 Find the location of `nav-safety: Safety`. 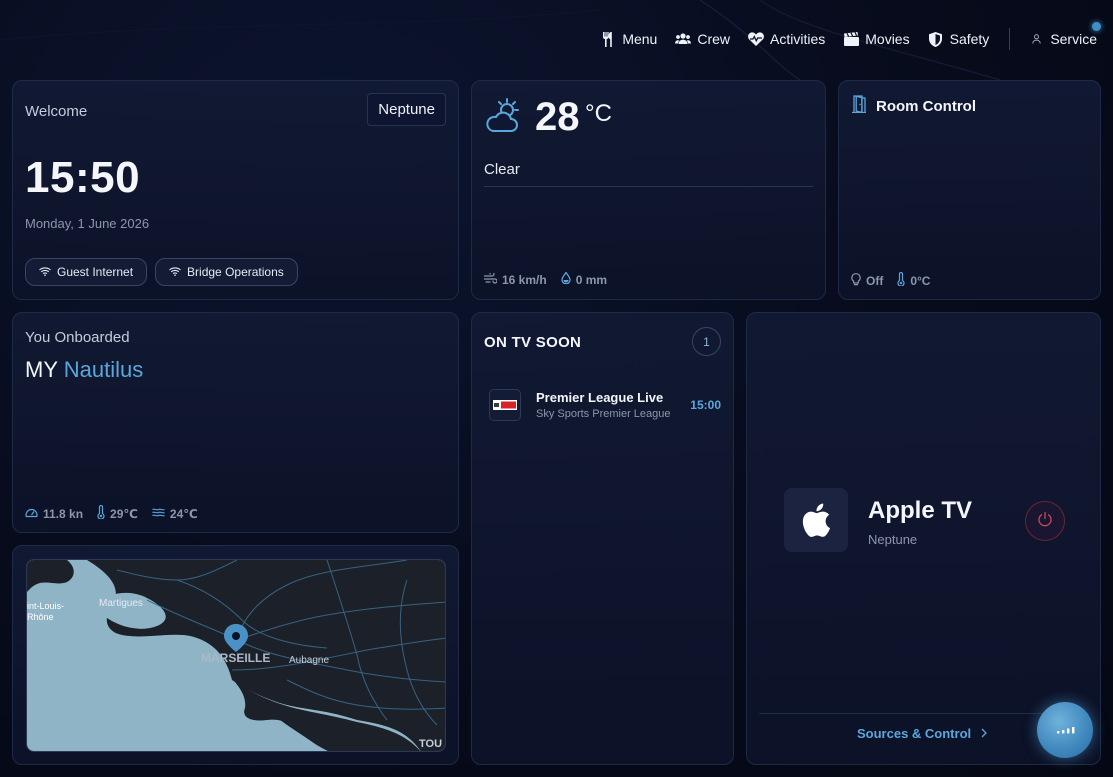

nav-safety: Safety is located at coordinates (959, 39).